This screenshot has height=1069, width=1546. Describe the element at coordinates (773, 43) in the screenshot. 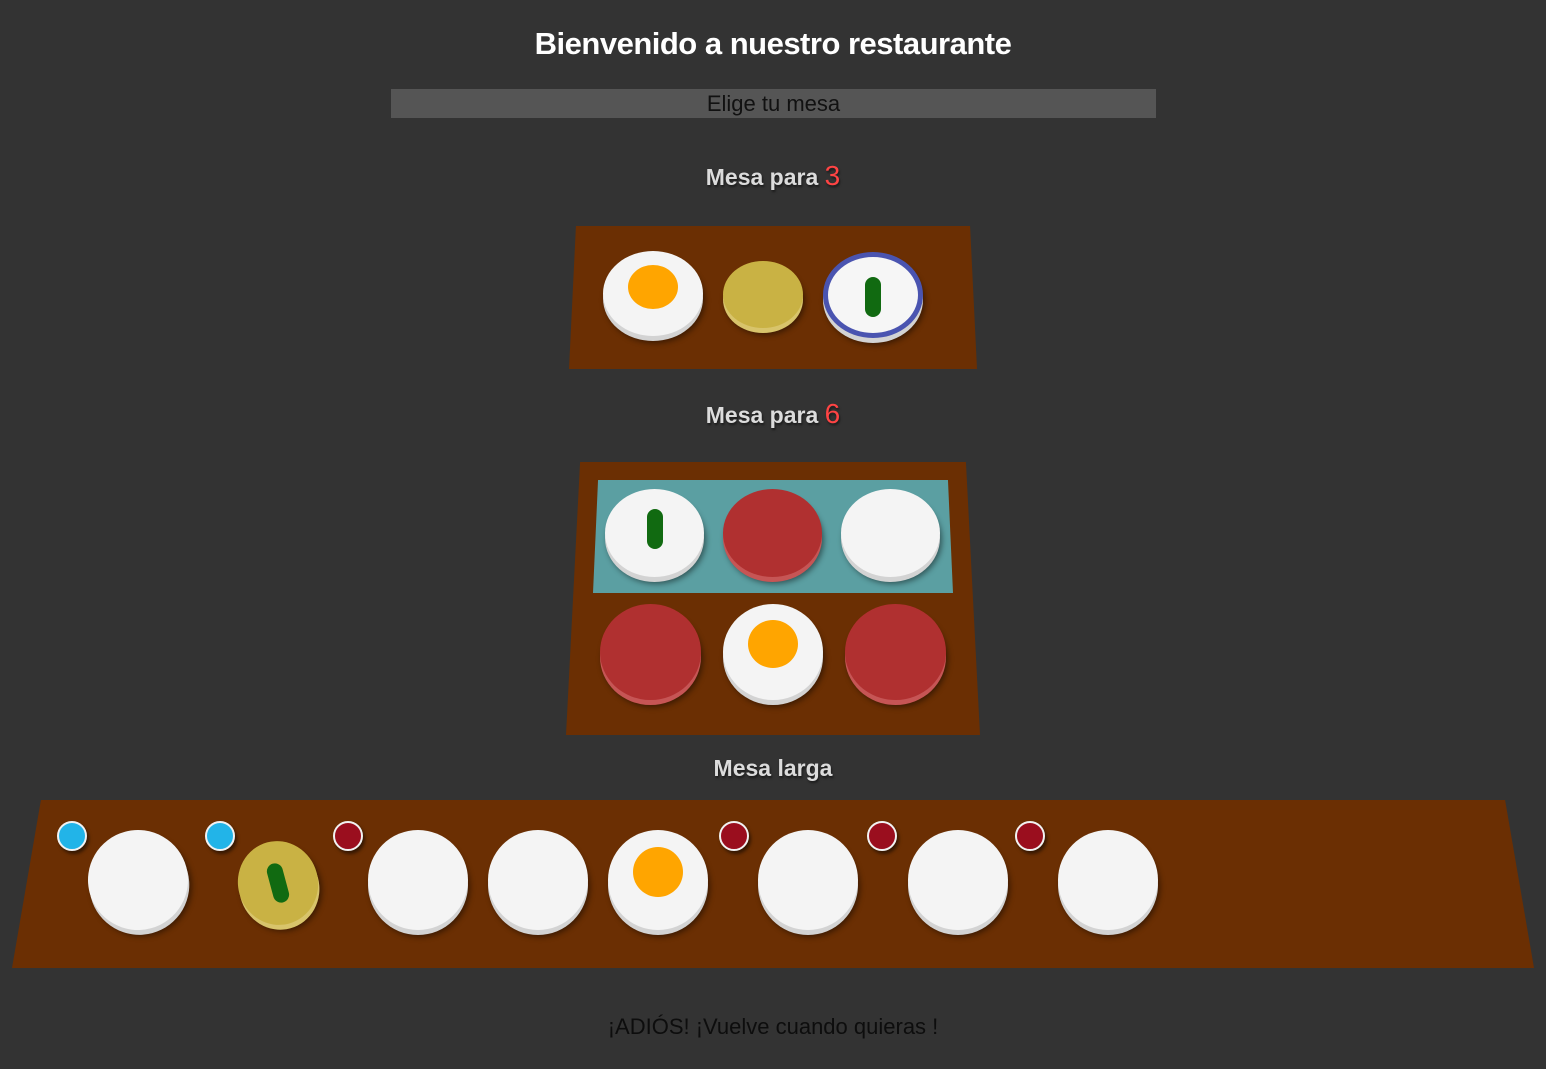

I see `page-title: Bienvenido a nuestro restaurante` at that location.